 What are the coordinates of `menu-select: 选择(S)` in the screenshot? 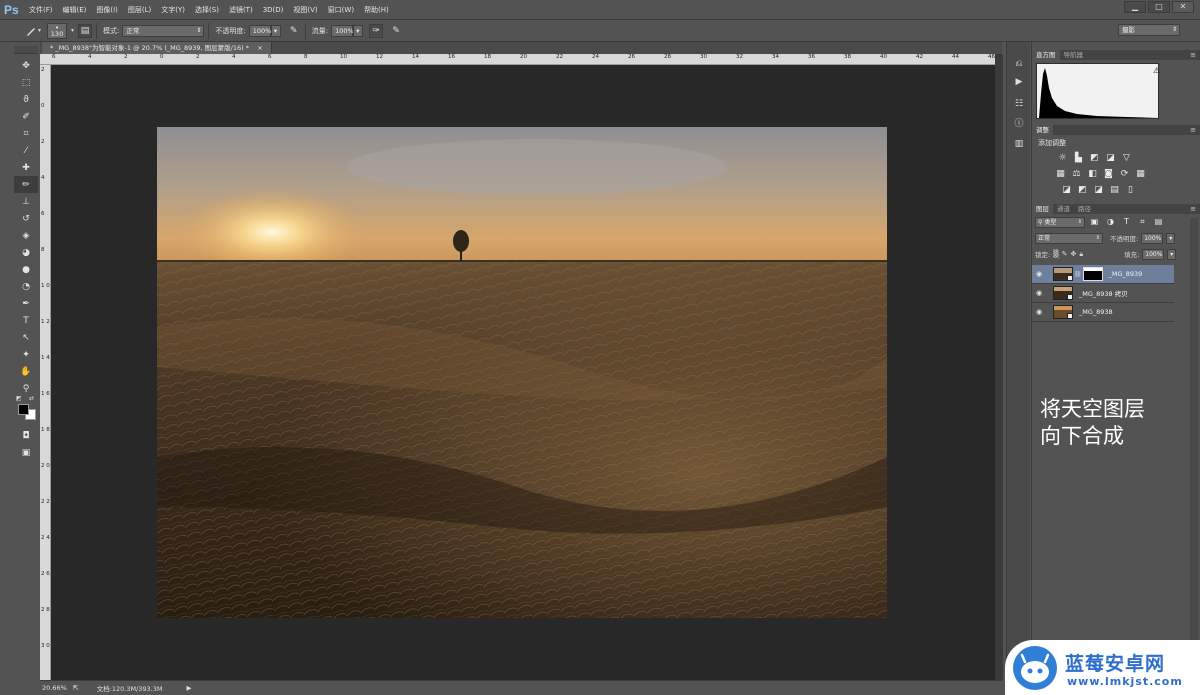 It's located at (207, 10).